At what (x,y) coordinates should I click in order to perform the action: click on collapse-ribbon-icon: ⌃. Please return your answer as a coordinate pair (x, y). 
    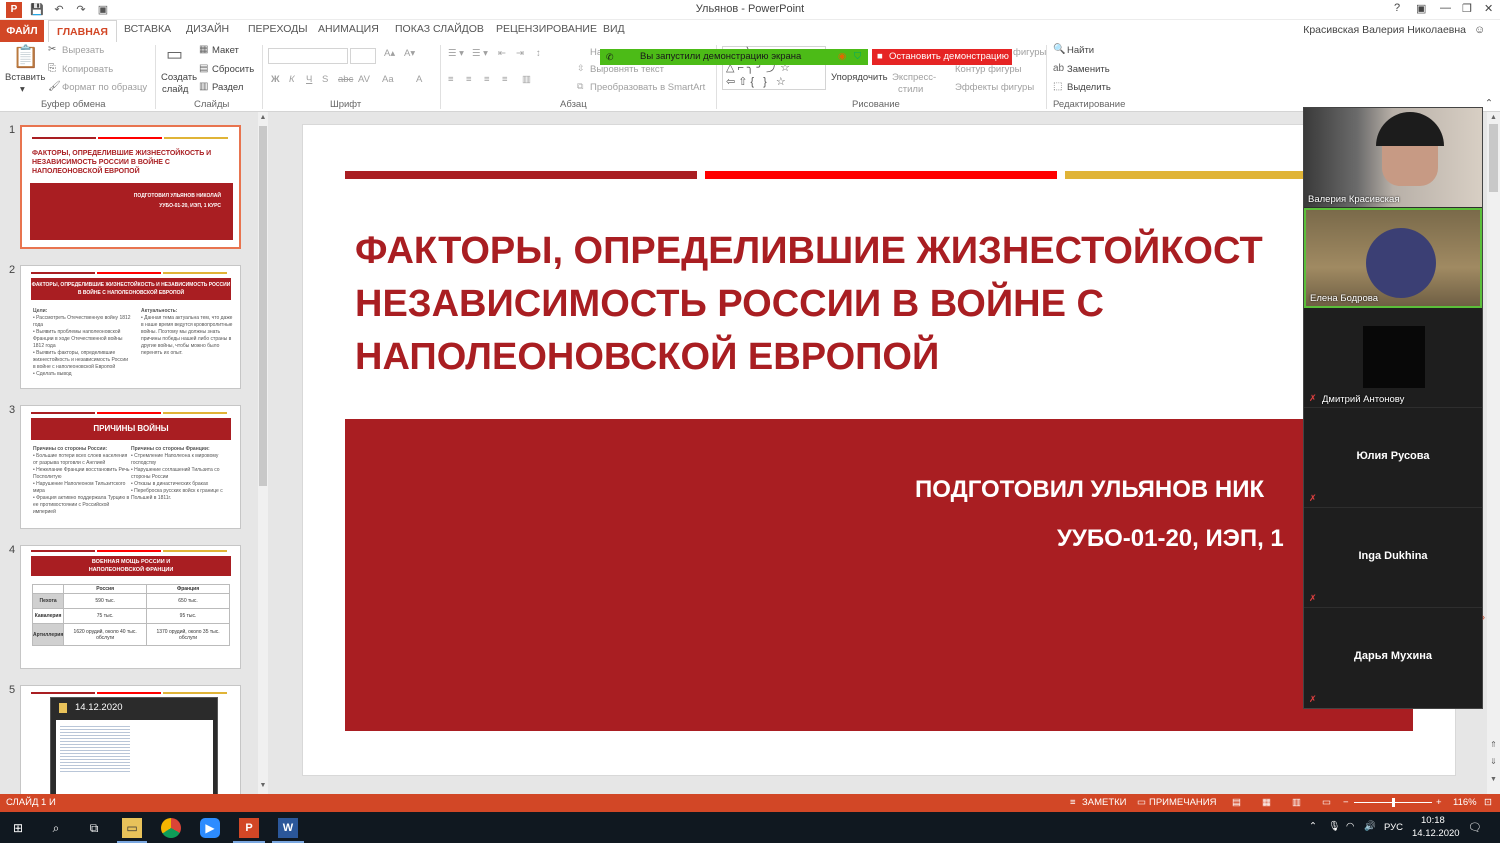
    Looking at the image, I should click on (1489, 103).